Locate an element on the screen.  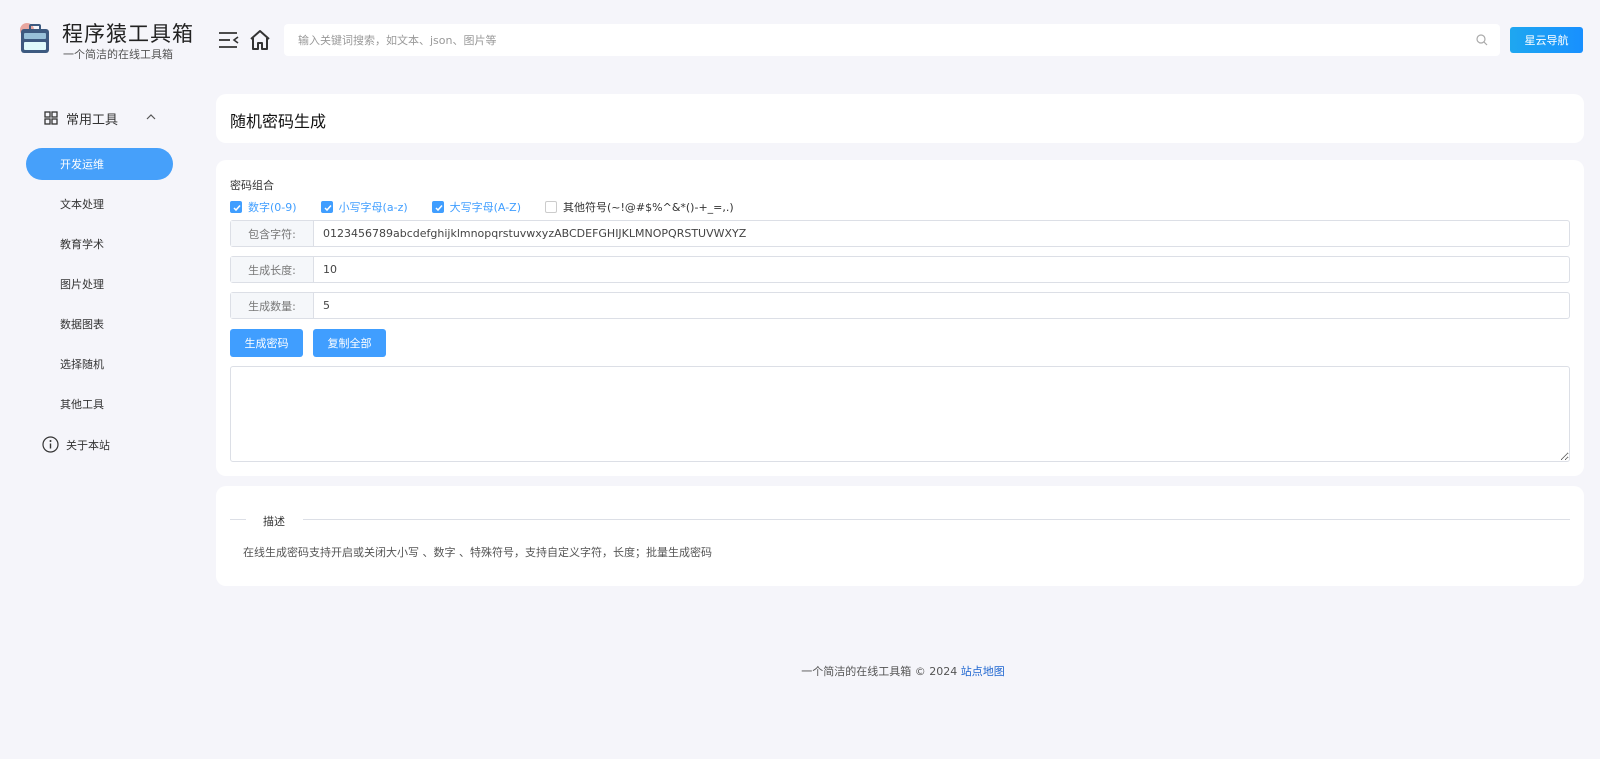
checkbox-symbols-label: 其他符号(~!@#$%^&*()-+_=,.) is located at coordinates (648, 207).